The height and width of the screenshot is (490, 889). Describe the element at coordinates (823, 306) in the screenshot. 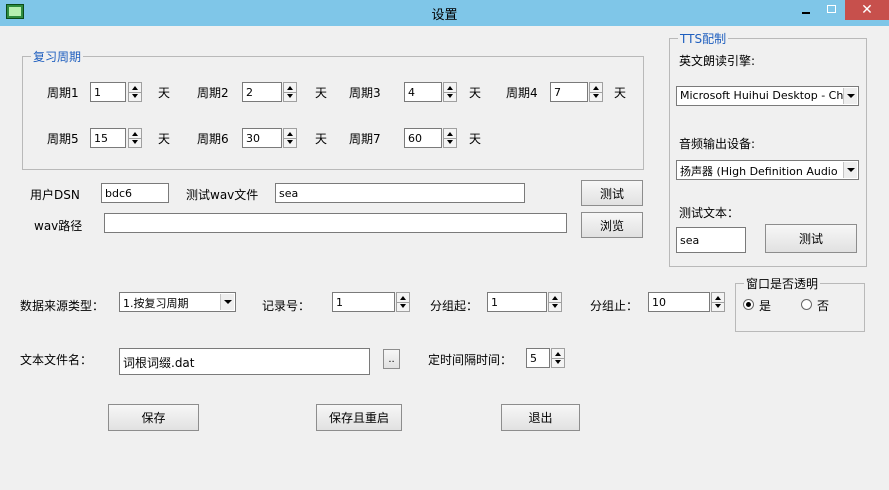

I see `transparent-no-label: 否` at that location.